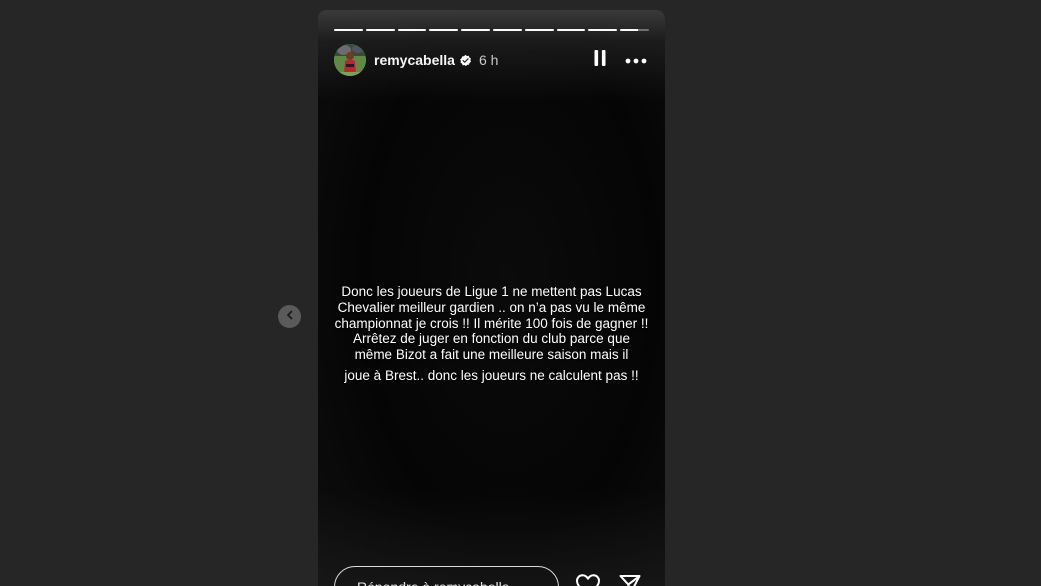 Image resolution: width=1041 pixels, height=586 pixels. Describe the element at coordinates (446, 582) in the screenshot. I see `reply-input` at that location.